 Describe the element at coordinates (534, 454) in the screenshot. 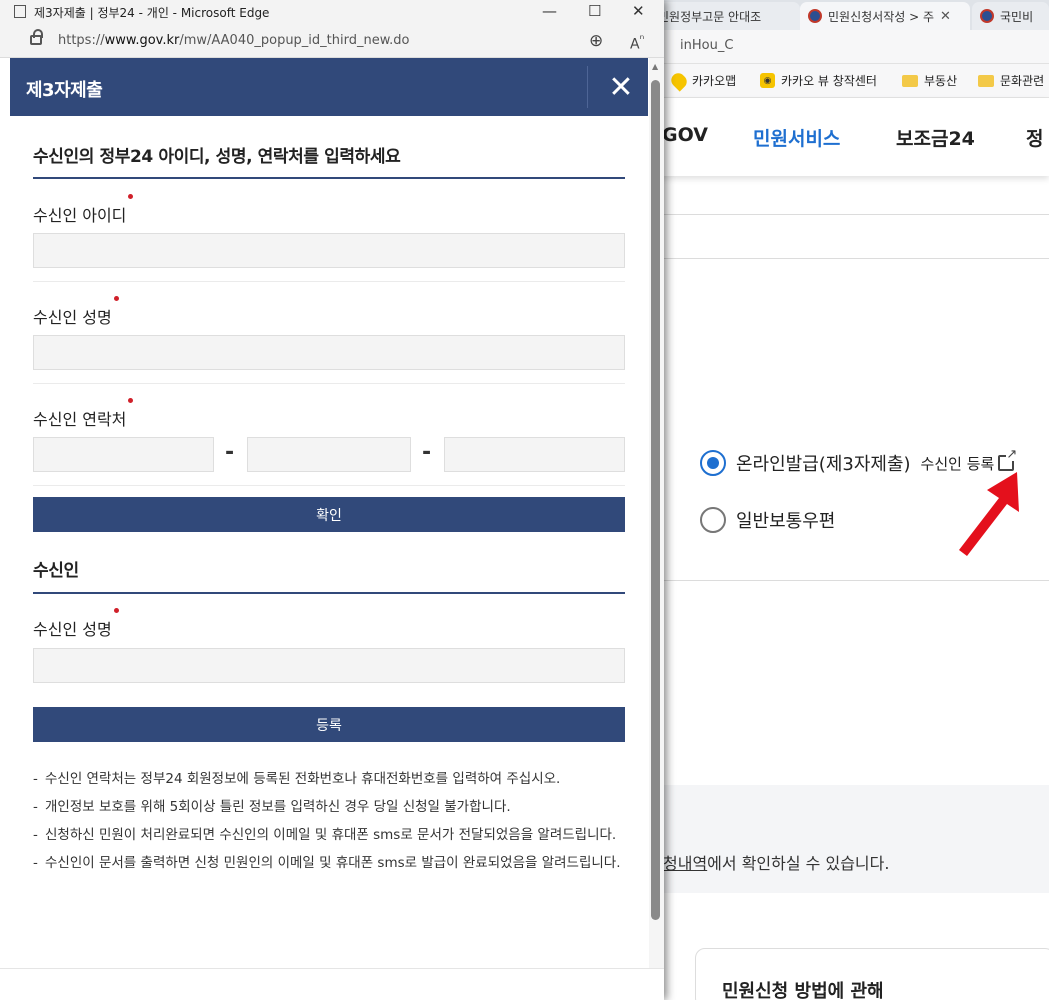

I see `phone-part3-input` at that location.